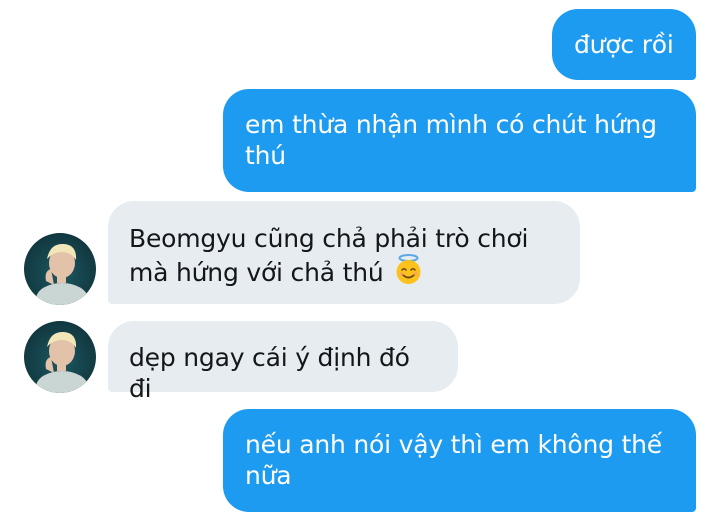 The image size is (720, 518). What do you see at coordinates (453, 460) in the screenshot?
I see `message-text: nếu anh nói vậy thì em không thế nữa` at bounding box center [453, 460].